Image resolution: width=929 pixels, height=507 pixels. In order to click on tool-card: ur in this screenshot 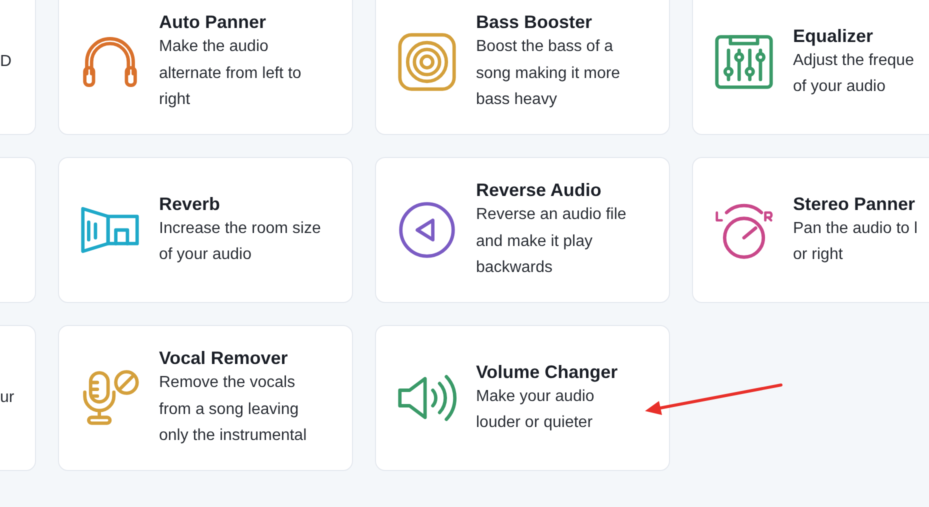, I will do `click(18, 398)`.